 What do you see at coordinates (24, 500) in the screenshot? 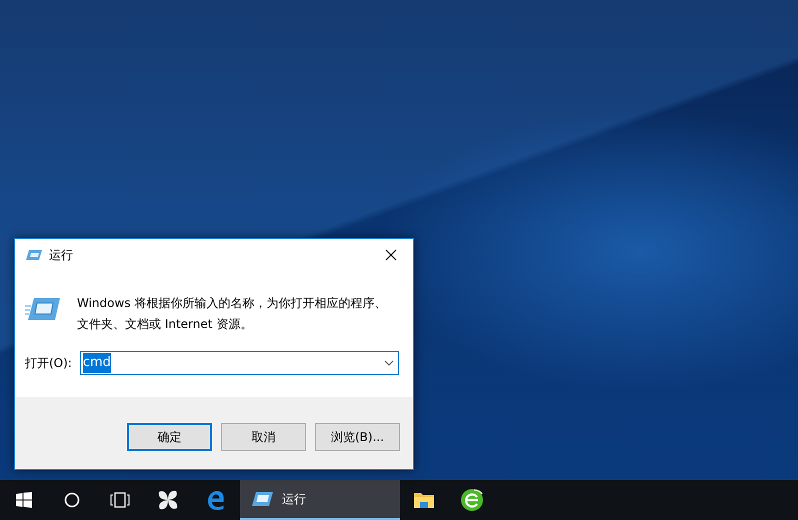
I see `windows-logo-icon` at bounding box center [24, 500].